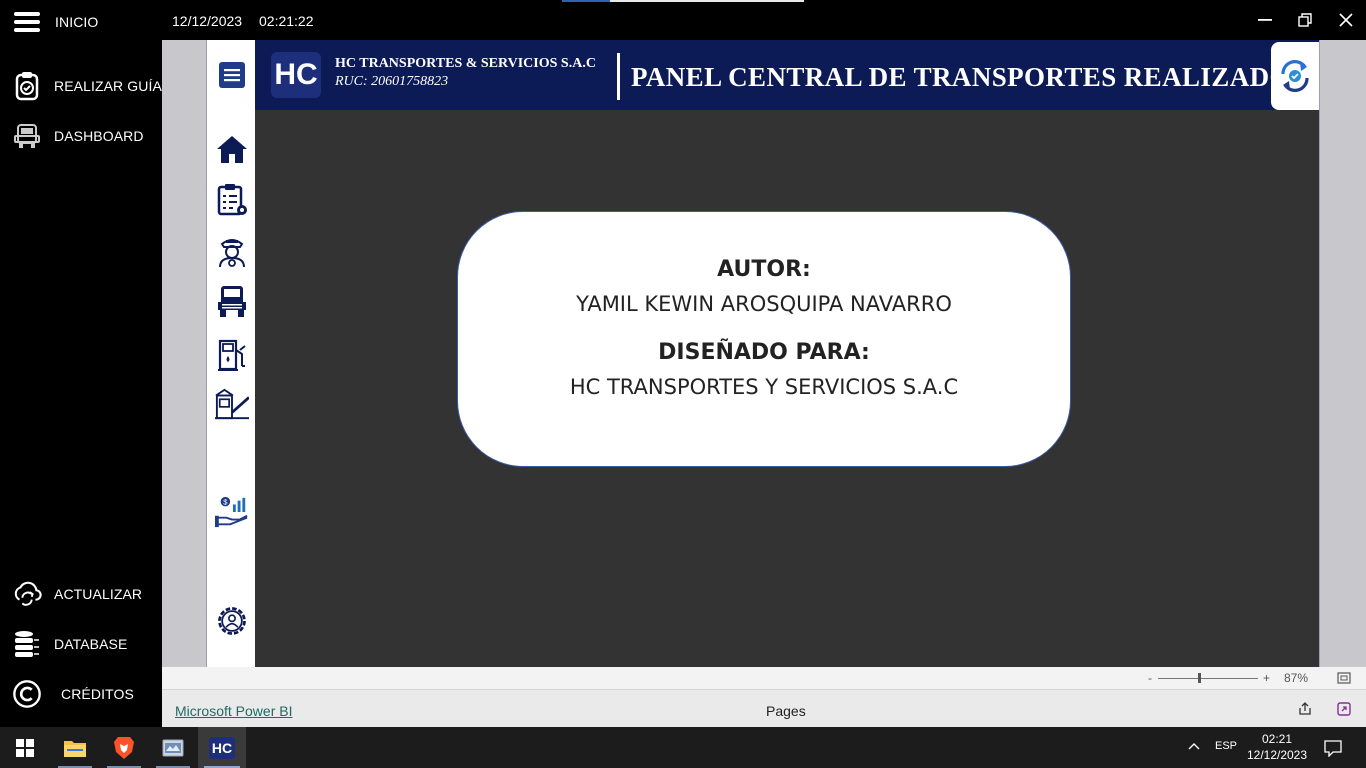 The width and height of the screenshot is (1366, 768). What do you see at coordinates (99, 136) in the screenshot?
I see `sidebar-item-label: DASHBOARD` at bounding box center [99, 136].